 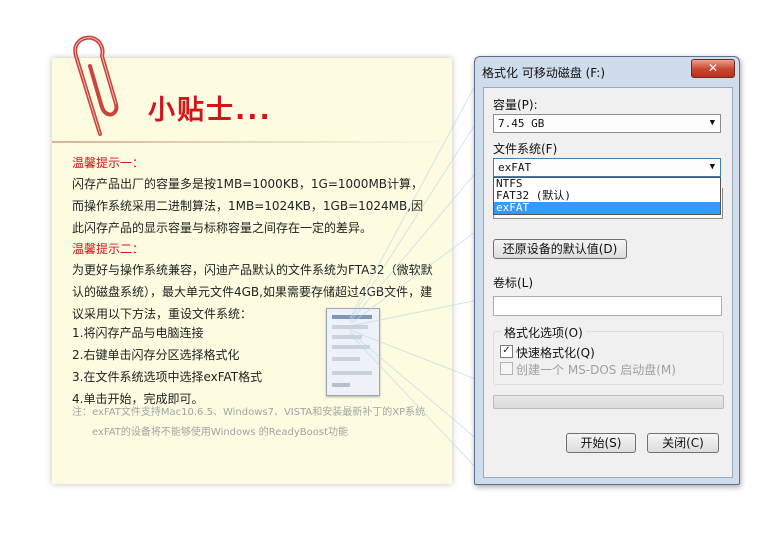 I want to click on msdos-boot-label: 创建一个 MS-DOS 启动盘(M), so click(x=596, y=370).